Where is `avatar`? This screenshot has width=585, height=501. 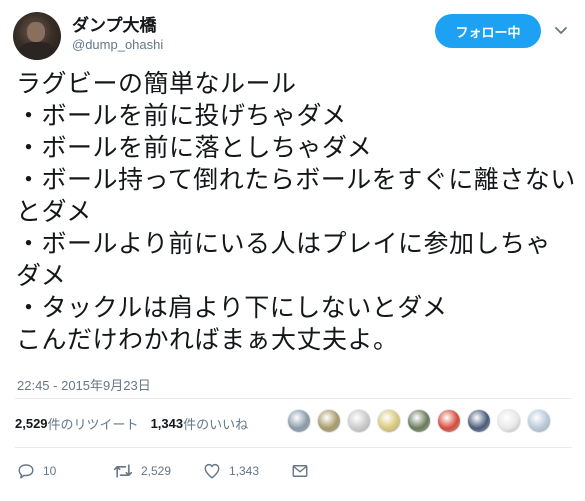 avatar is located at coordinates (37, 36).